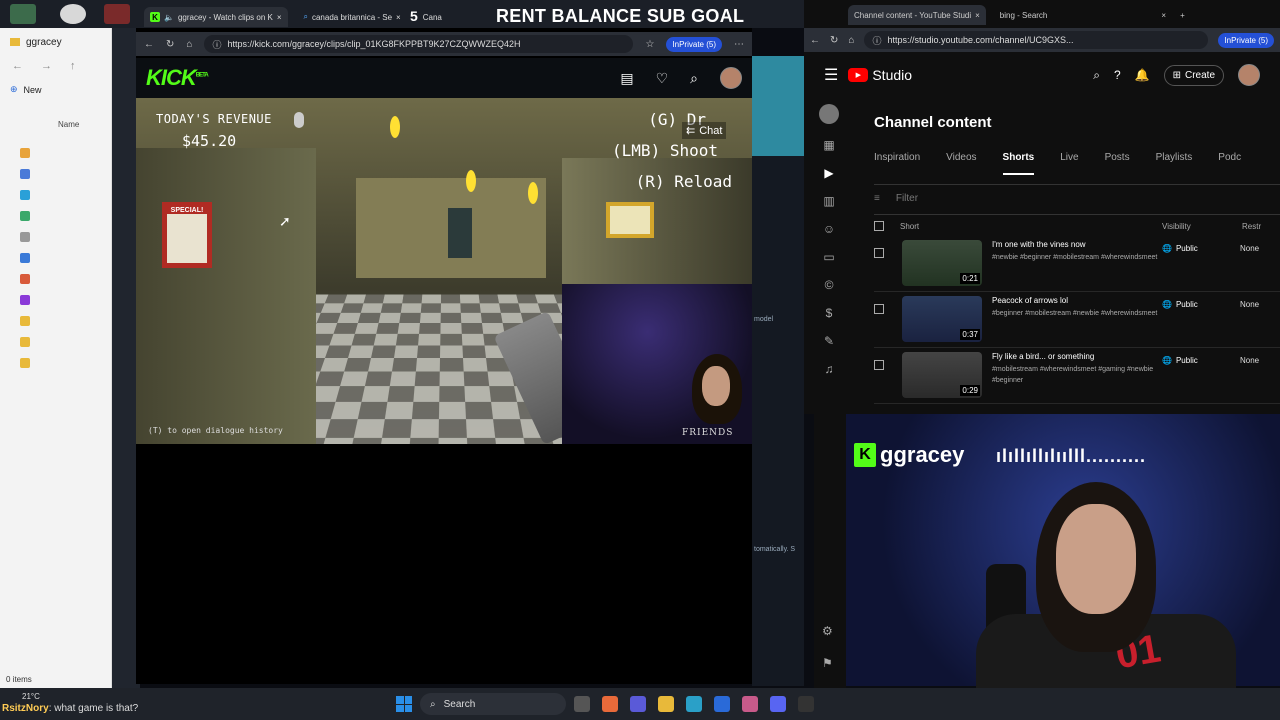 The width and height of the screenshot is (1280, 720). Describe the element at coordinates (46, 68) in the screenshot. I see `forward-arrow-icon: →` at that location.